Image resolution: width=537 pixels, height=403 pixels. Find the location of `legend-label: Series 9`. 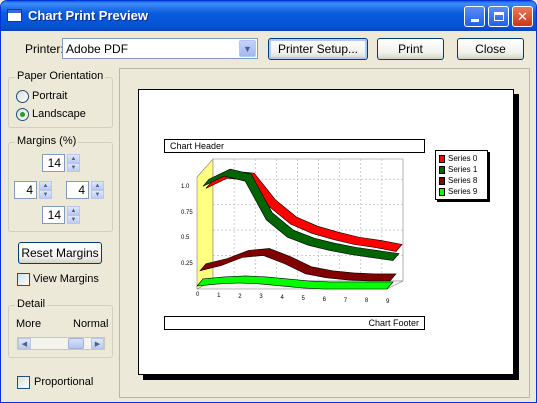

legend-label: Series 9 is located at coordinates (463, 191).